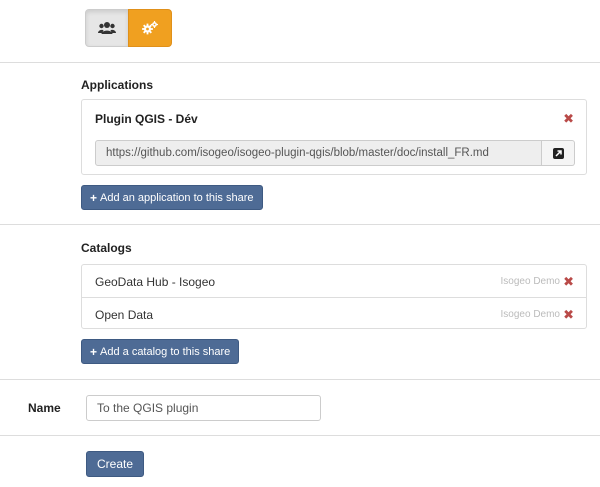 This screenshot has height=487, width=600. I want to click on catalogs-heading: Catalogs, so click(106, 248).